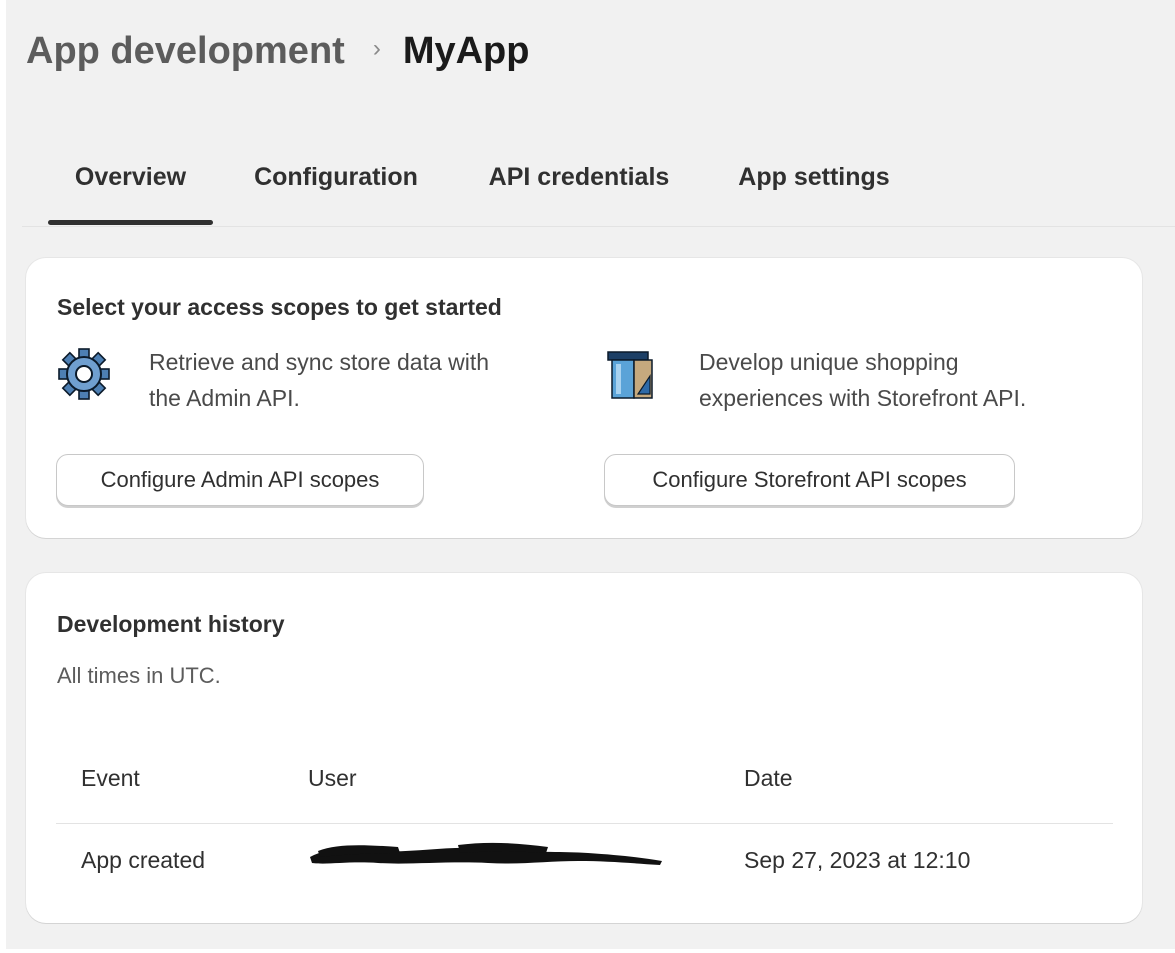 This screenshot has height=953, width=1175. I want to click on tab-overview-label: Overview, so click(130, 176).